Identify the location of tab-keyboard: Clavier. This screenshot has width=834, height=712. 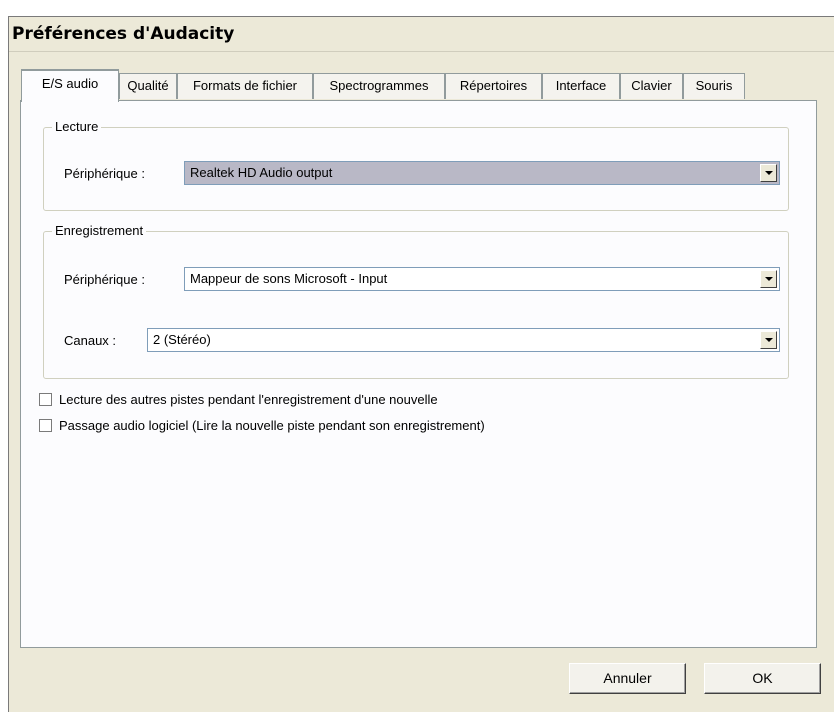
(651, 86).